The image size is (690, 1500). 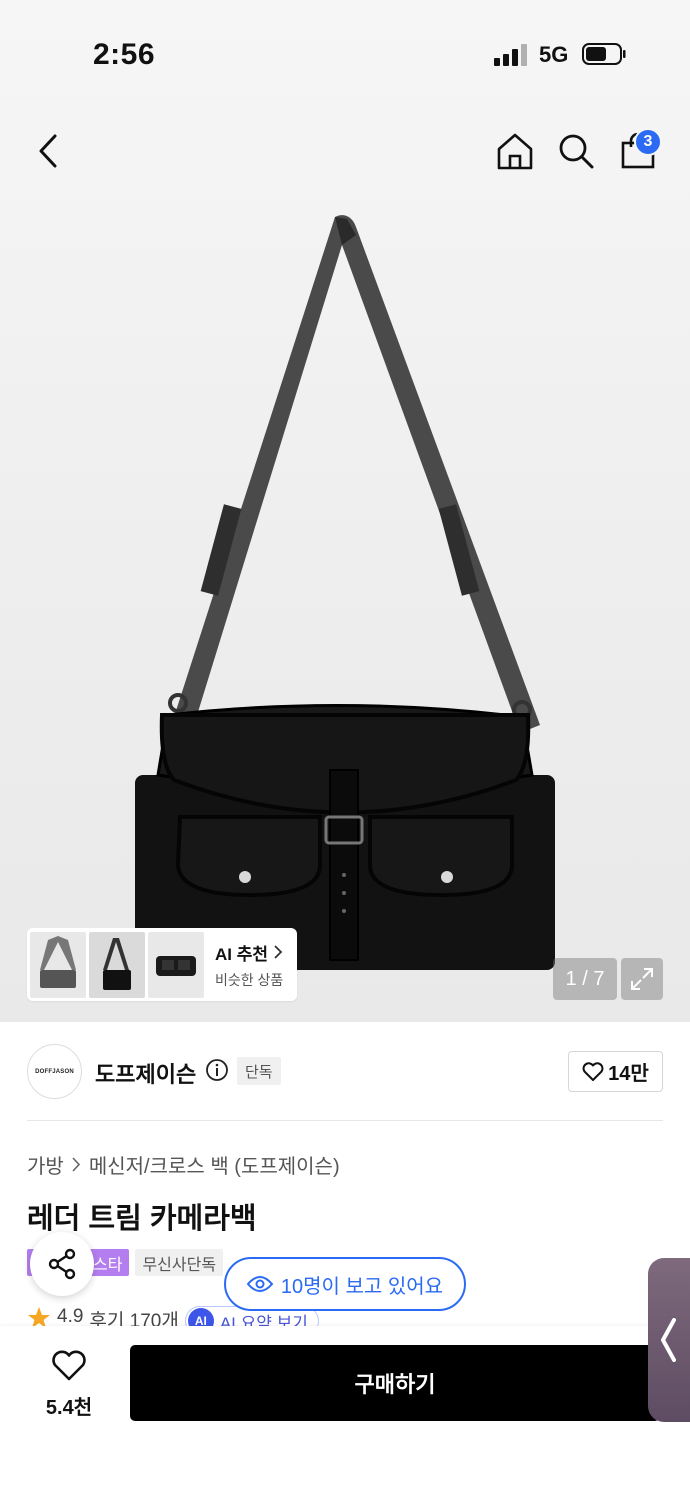 I want to click on cart-count-badge: 3, so click(x=648, y=142).